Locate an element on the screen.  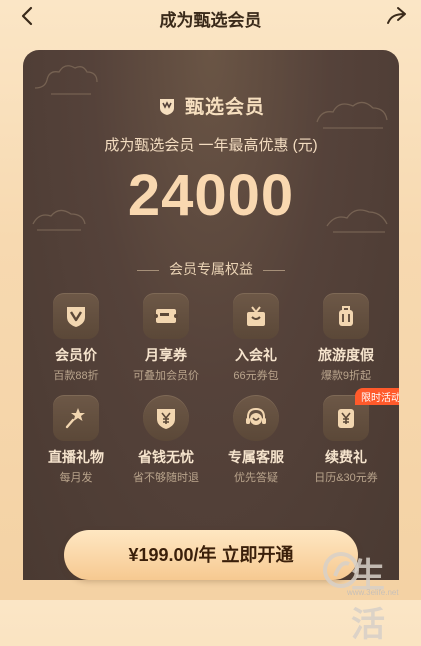
benefit-item-refund: 省钱无忧 省不够随时退 is located at coordinates (166, 440).